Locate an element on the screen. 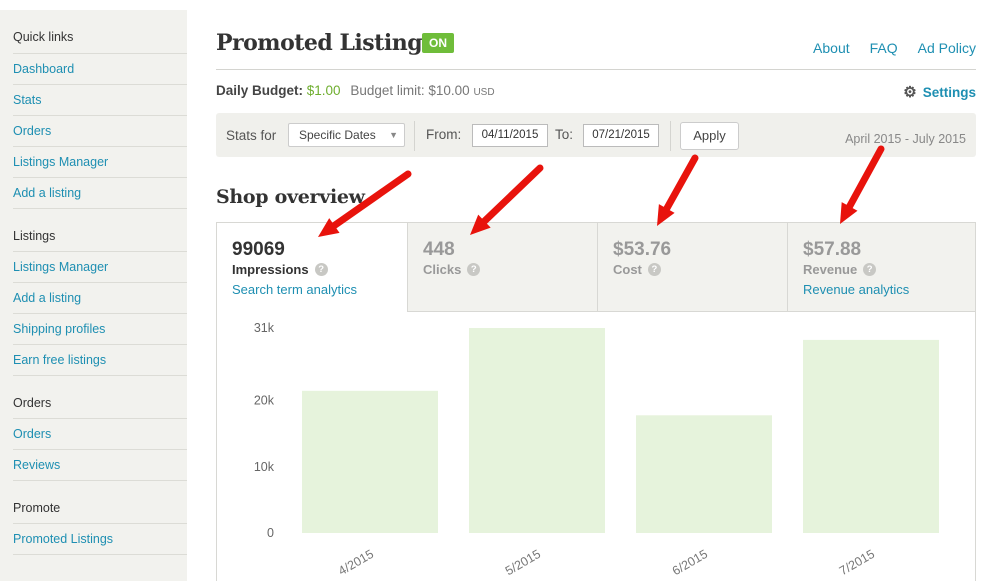 The image size is (982, 581). from-date-input: 04/11/2015 is located at coordinates (510, 135).